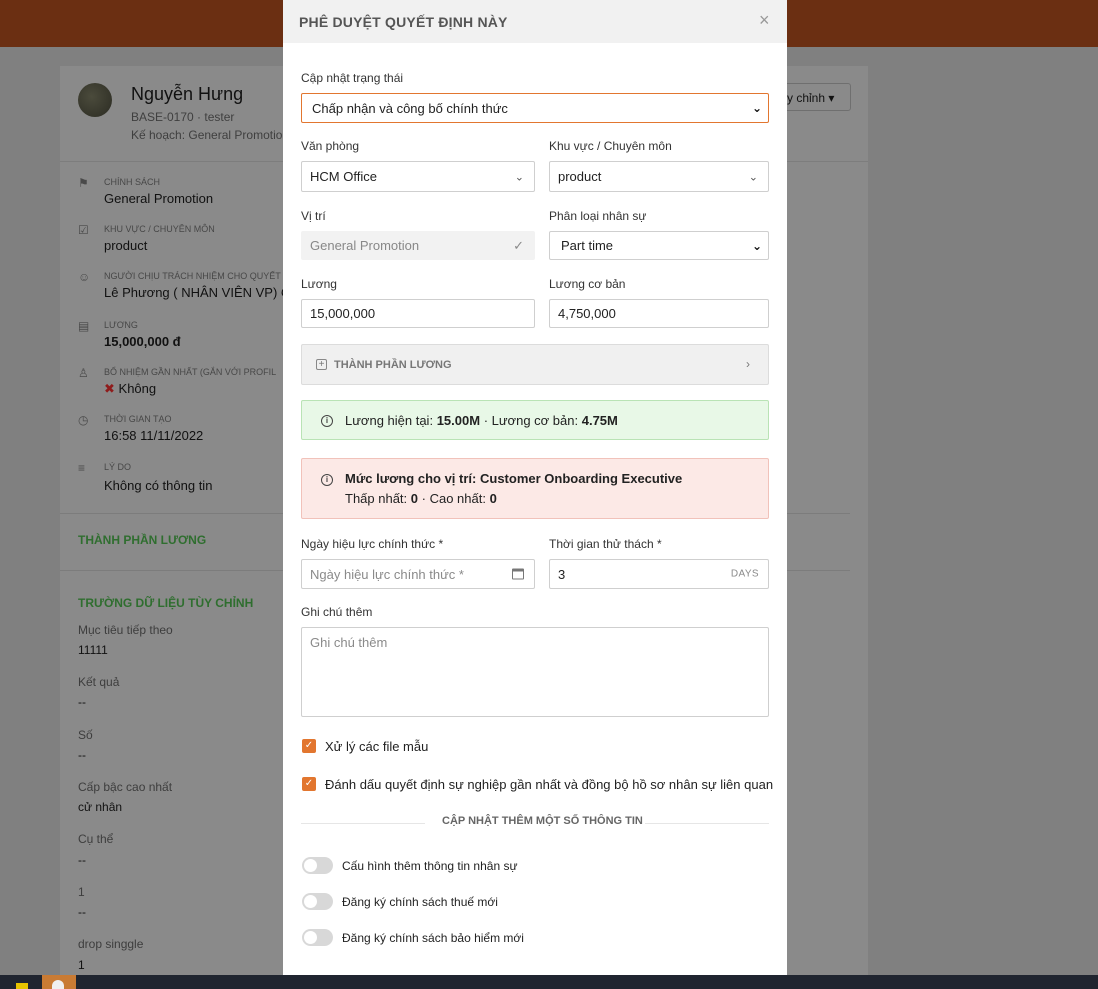 Image resolution: width=1098 pixels, height=989 pixels. I want to click on base-salary-value: 4,750,000, so click(587, 313).